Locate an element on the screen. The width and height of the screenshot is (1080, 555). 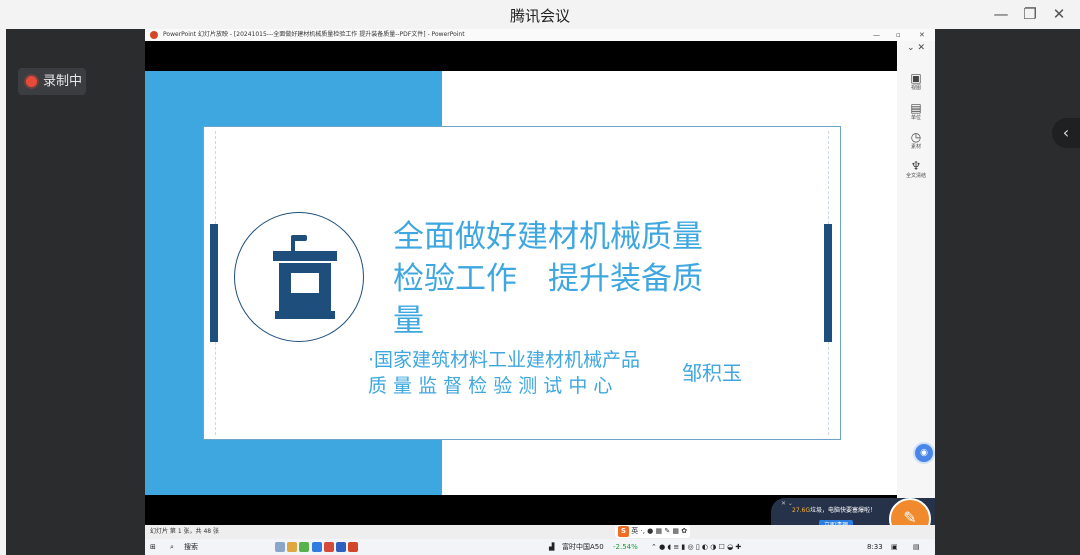
panel-item-view: ▣ 视图 is located at coordinates (916, 81).